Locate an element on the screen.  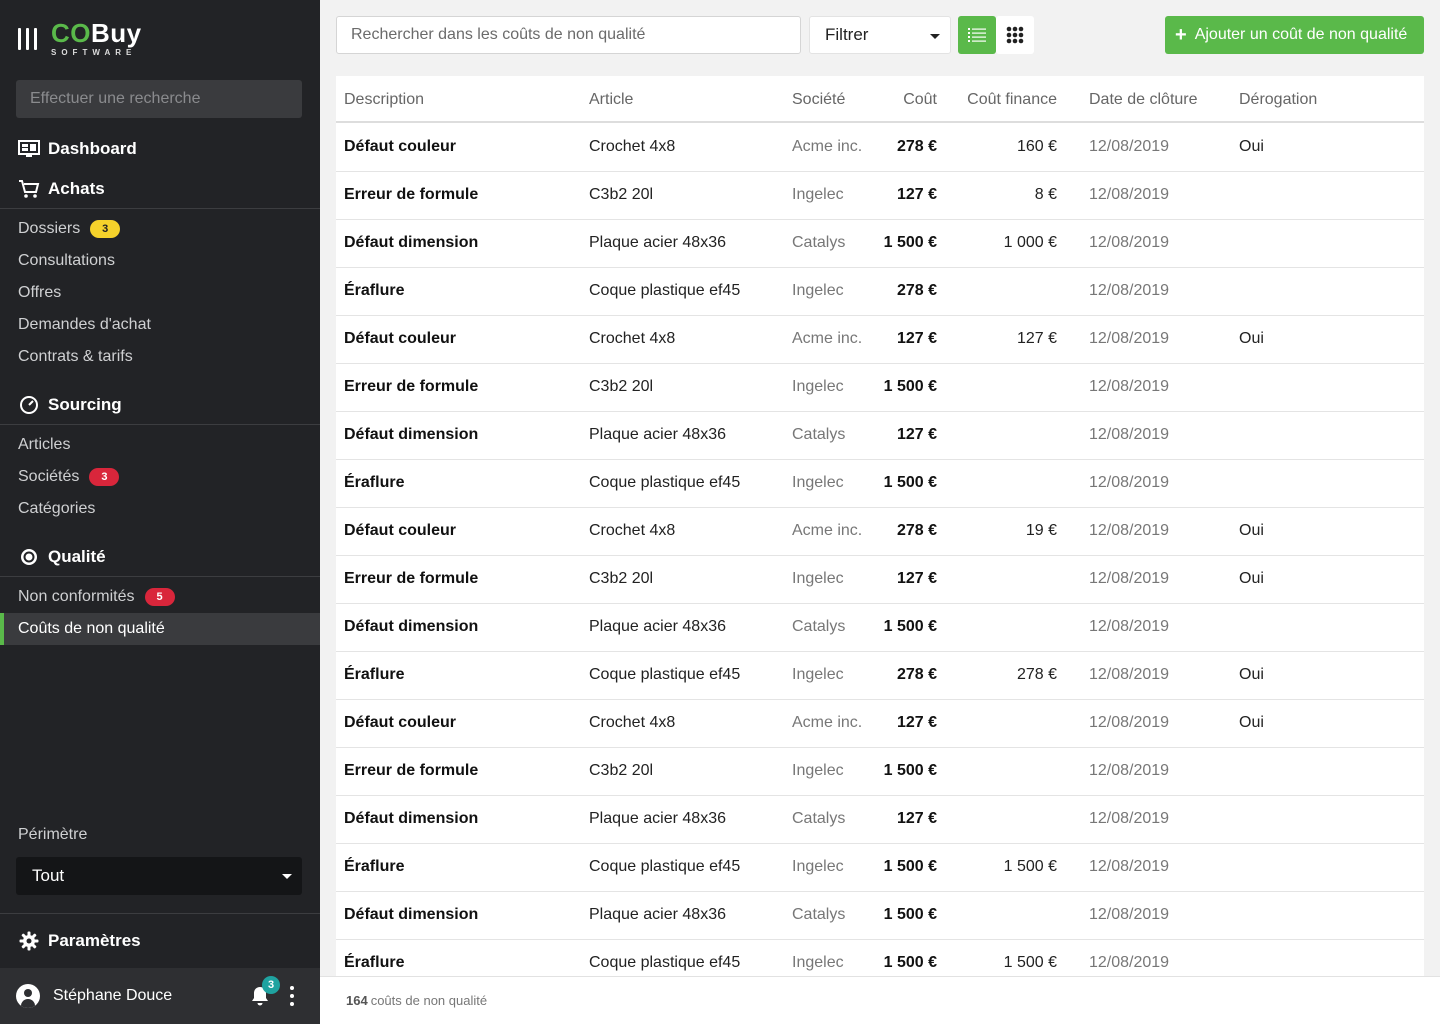
search-input is located at coordinates (568, 35).